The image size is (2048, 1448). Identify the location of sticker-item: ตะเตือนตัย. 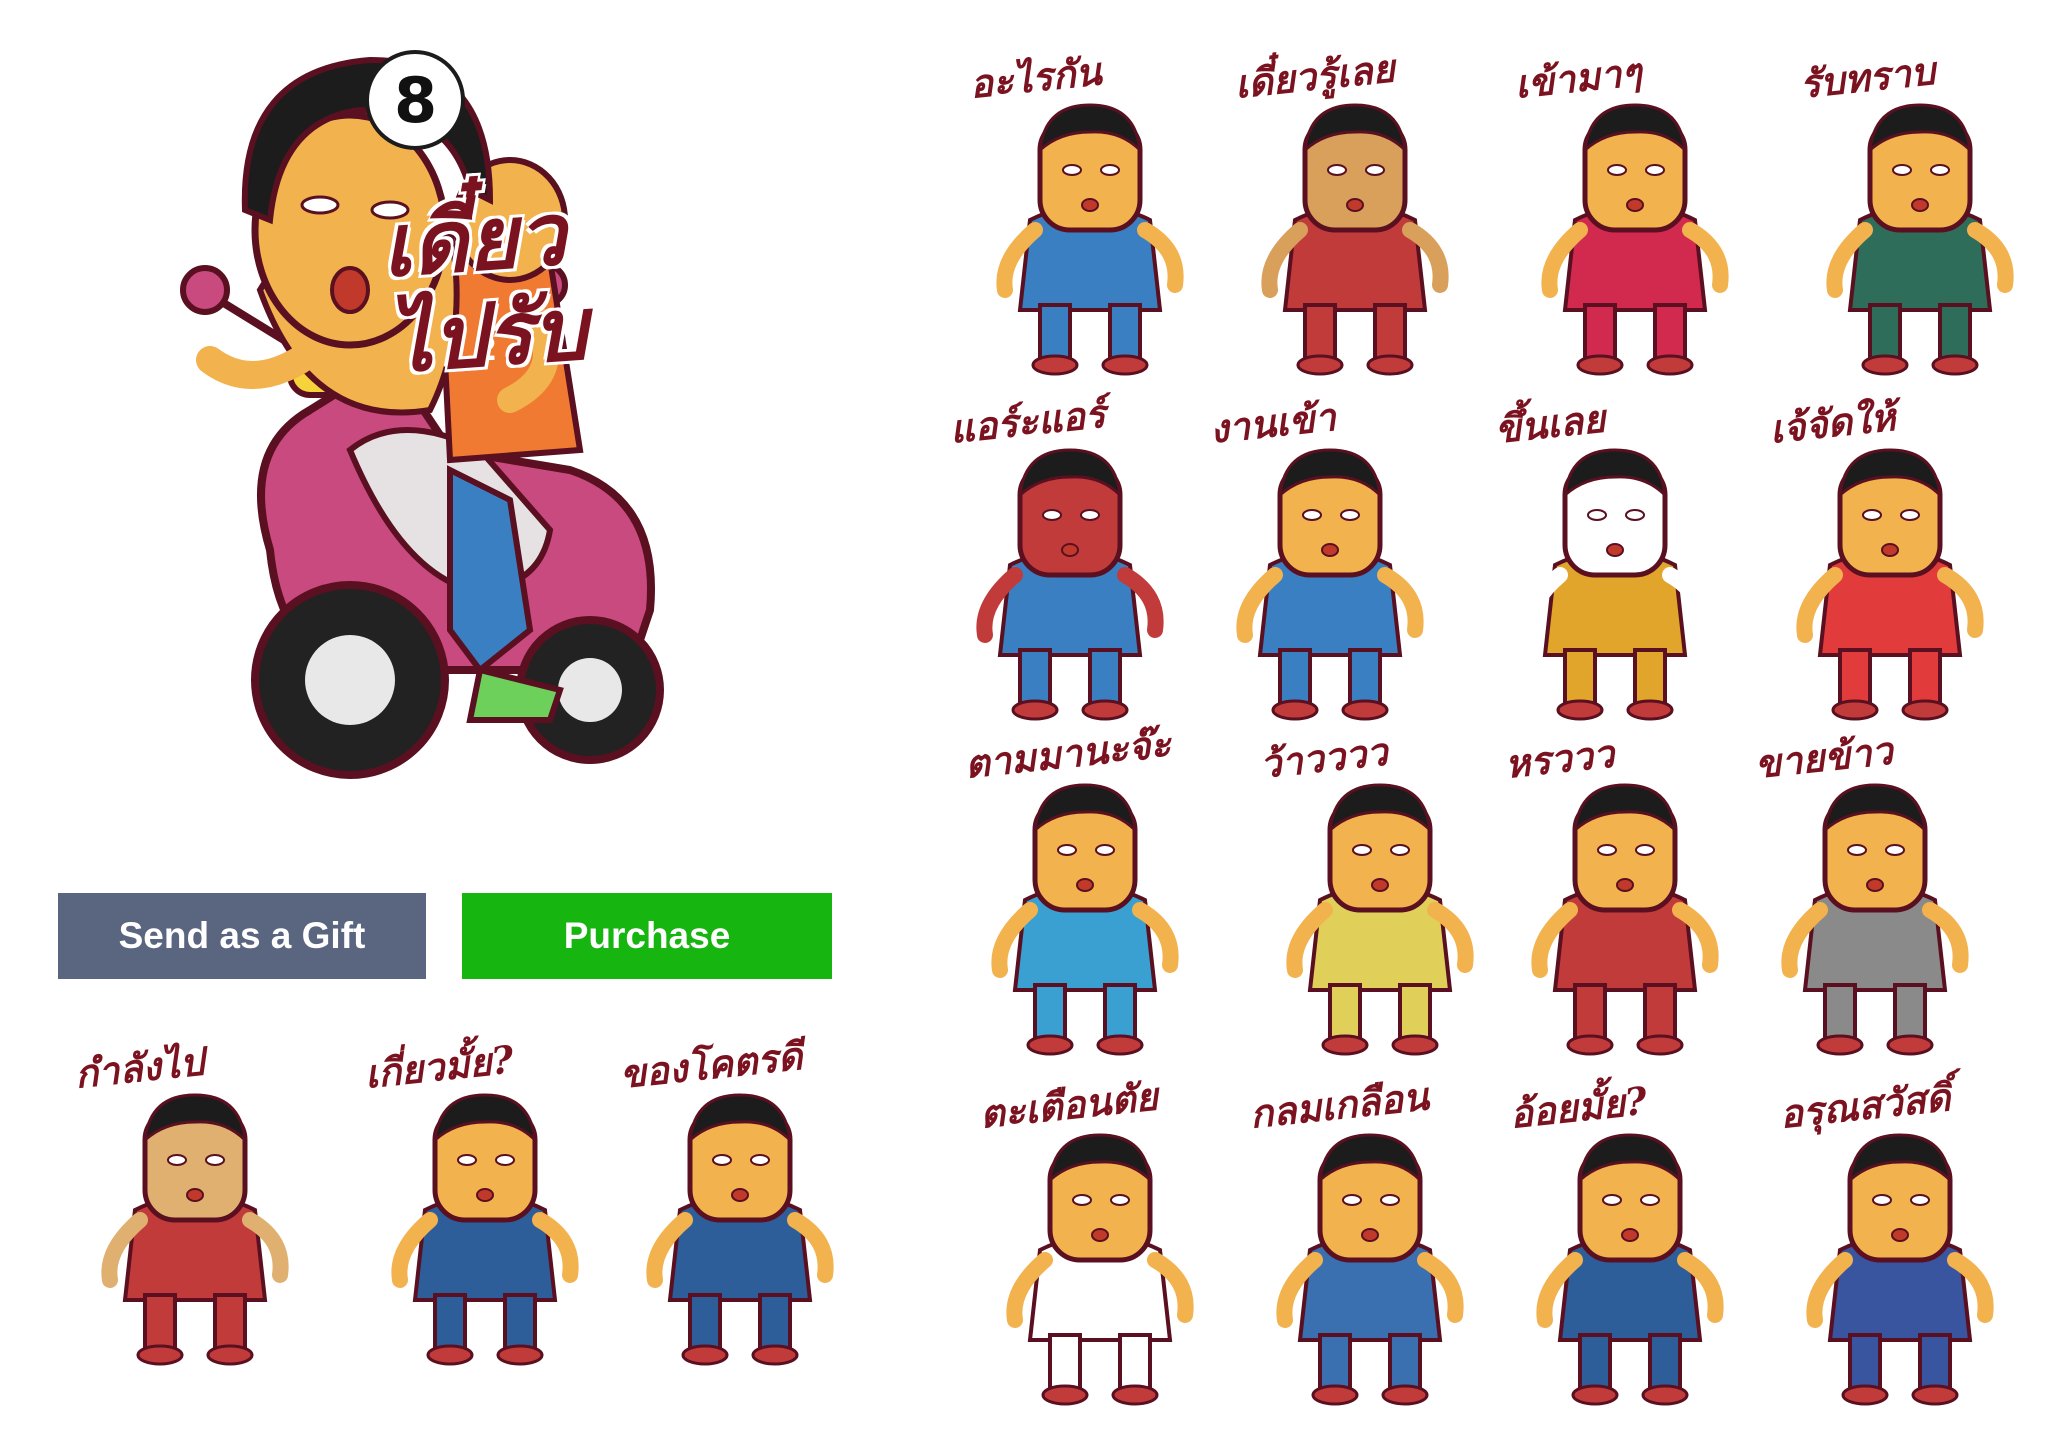
(1100, 1241).